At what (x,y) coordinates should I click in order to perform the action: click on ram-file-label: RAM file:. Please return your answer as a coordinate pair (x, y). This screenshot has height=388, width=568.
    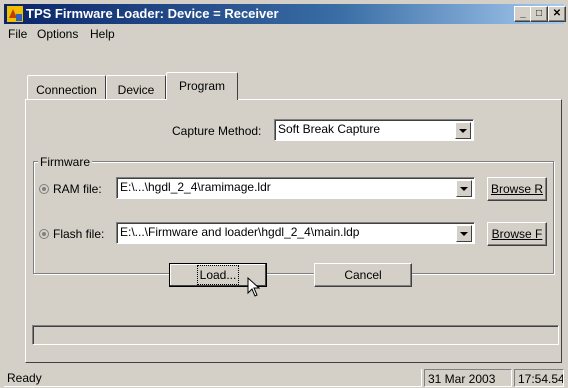
    Looking at the image, I should click on (77, 189).